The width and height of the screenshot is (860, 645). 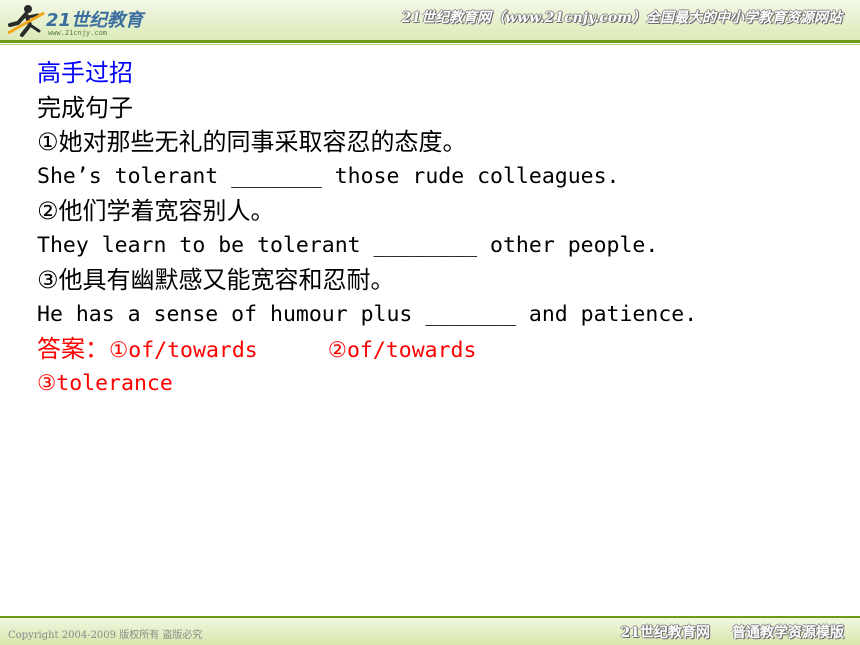 What do you see at coordinates (105, 635) in the screenshot?
I see `footer-copyright: Copyright 2004-2009 版权所有 盗版必究` at bounding box center [105, 635].